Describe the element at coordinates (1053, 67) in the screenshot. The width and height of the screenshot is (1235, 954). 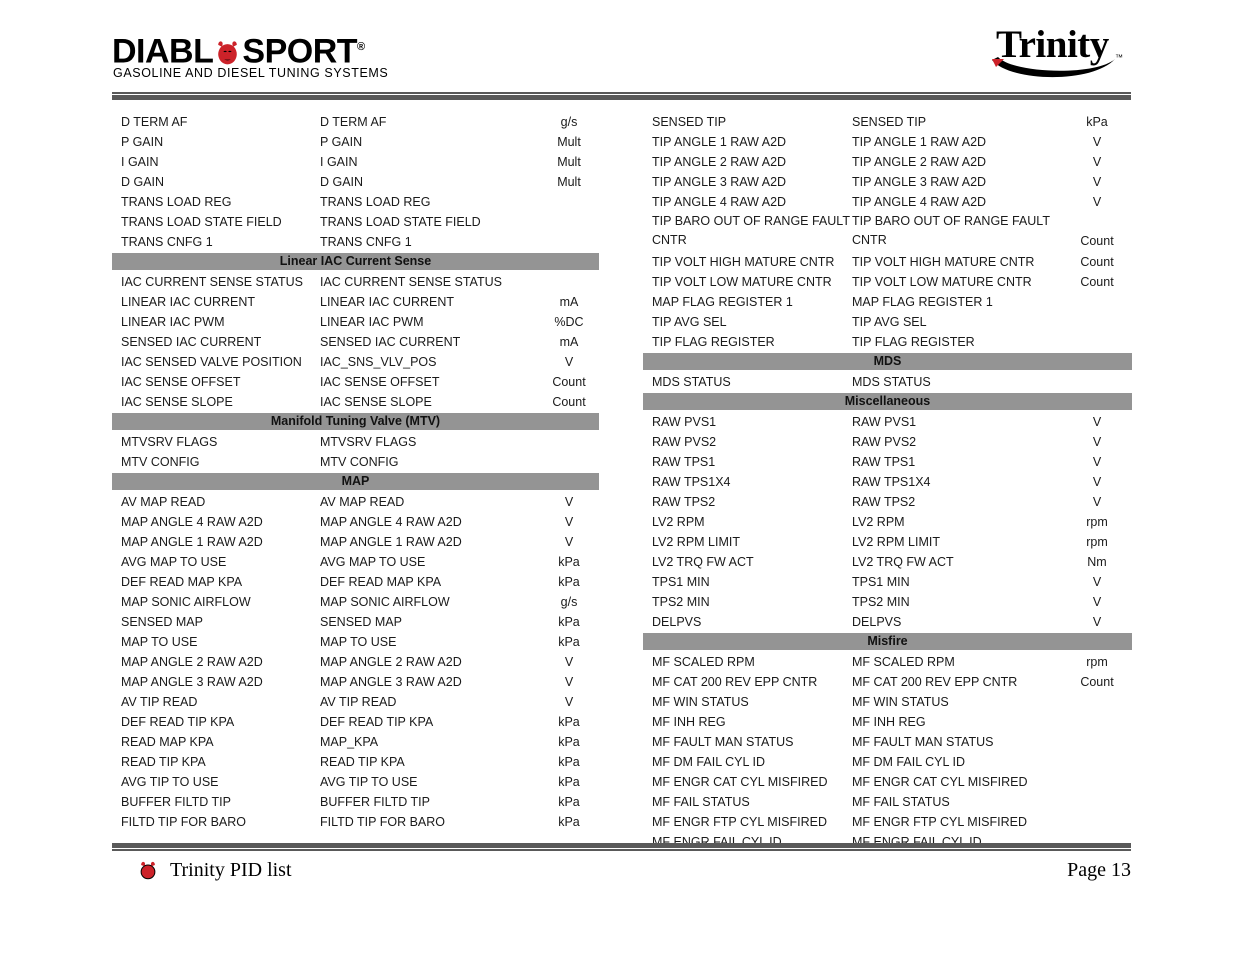
I see `trinity-swoosh-icon` at that location.